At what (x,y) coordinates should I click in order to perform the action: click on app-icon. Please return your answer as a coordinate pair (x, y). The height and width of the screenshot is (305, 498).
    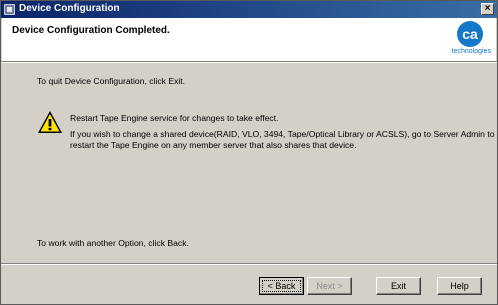
    Looking at the image, I should click on (9, 9).